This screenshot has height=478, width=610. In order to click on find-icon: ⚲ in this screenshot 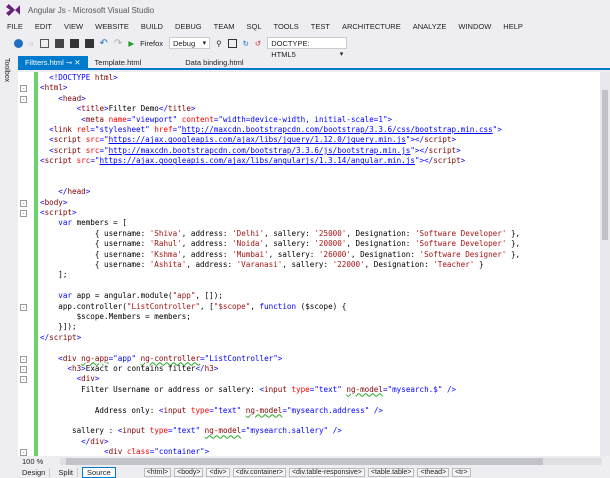, I will do `click(219, 43)`.